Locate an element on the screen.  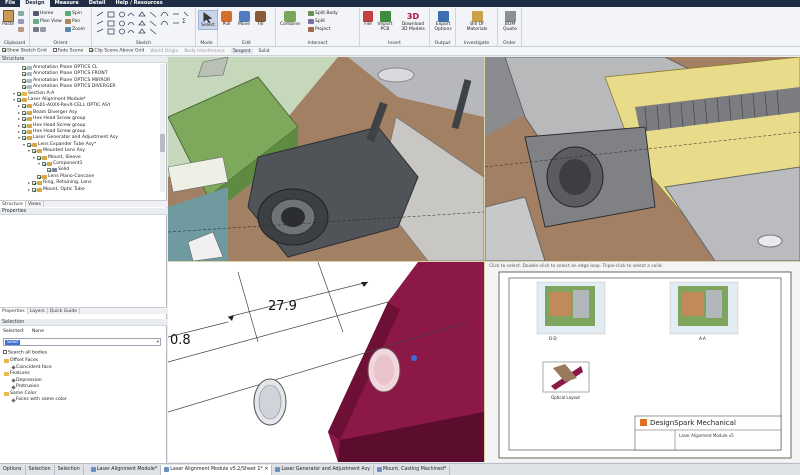
menu-tab-help: Help / Resources is located at coordinates (138, 3).